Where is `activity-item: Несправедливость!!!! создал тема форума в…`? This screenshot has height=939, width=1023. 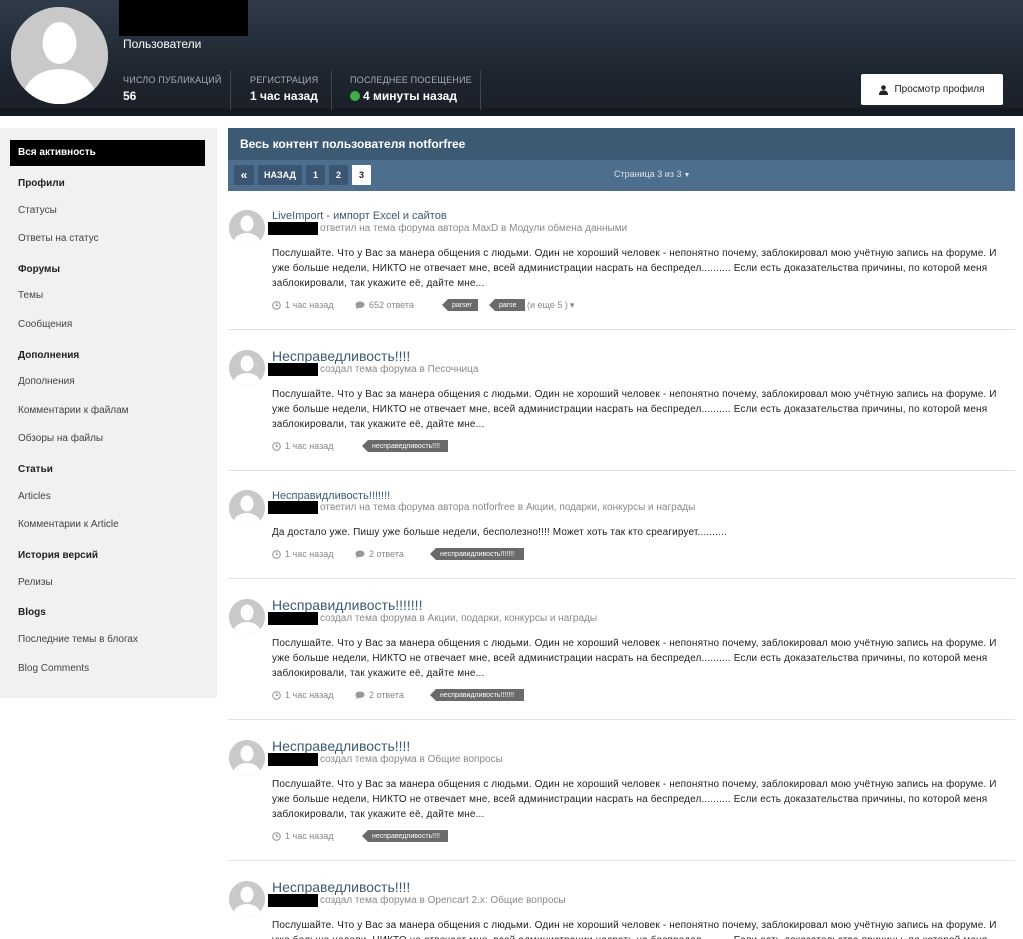 activity-item: Несправедливость!!!! создал тема форума в… is located at coordinates (621, 409).